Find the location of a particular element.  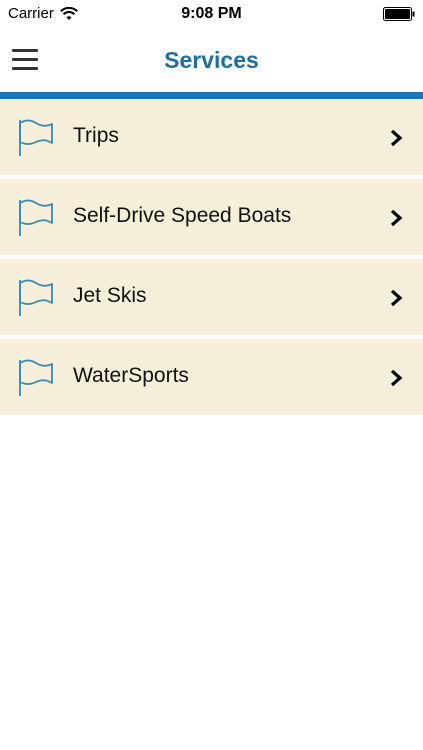

status-bar: Carrier 9:08 PM is located at coordinates (211, 14).